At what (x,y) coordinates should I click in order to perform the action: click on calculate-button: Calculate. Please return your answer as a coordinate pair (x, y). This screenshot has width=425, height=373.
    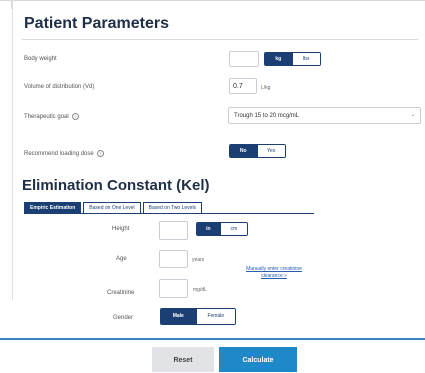
    Looking at the image, I should click on (258, 359).